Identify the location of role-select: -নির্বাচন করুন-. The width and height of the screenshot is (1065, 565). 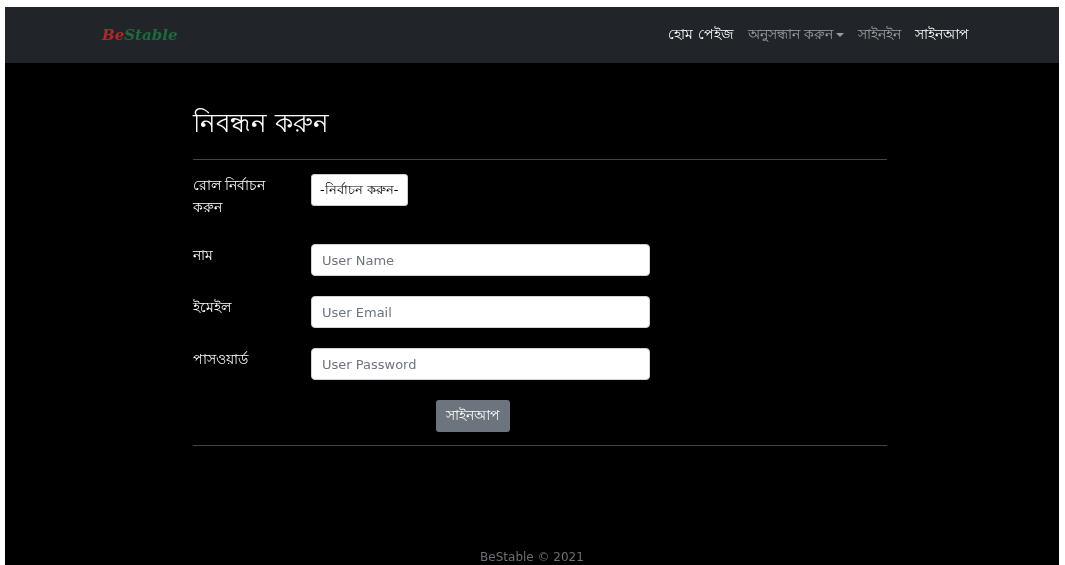
(359, 190).